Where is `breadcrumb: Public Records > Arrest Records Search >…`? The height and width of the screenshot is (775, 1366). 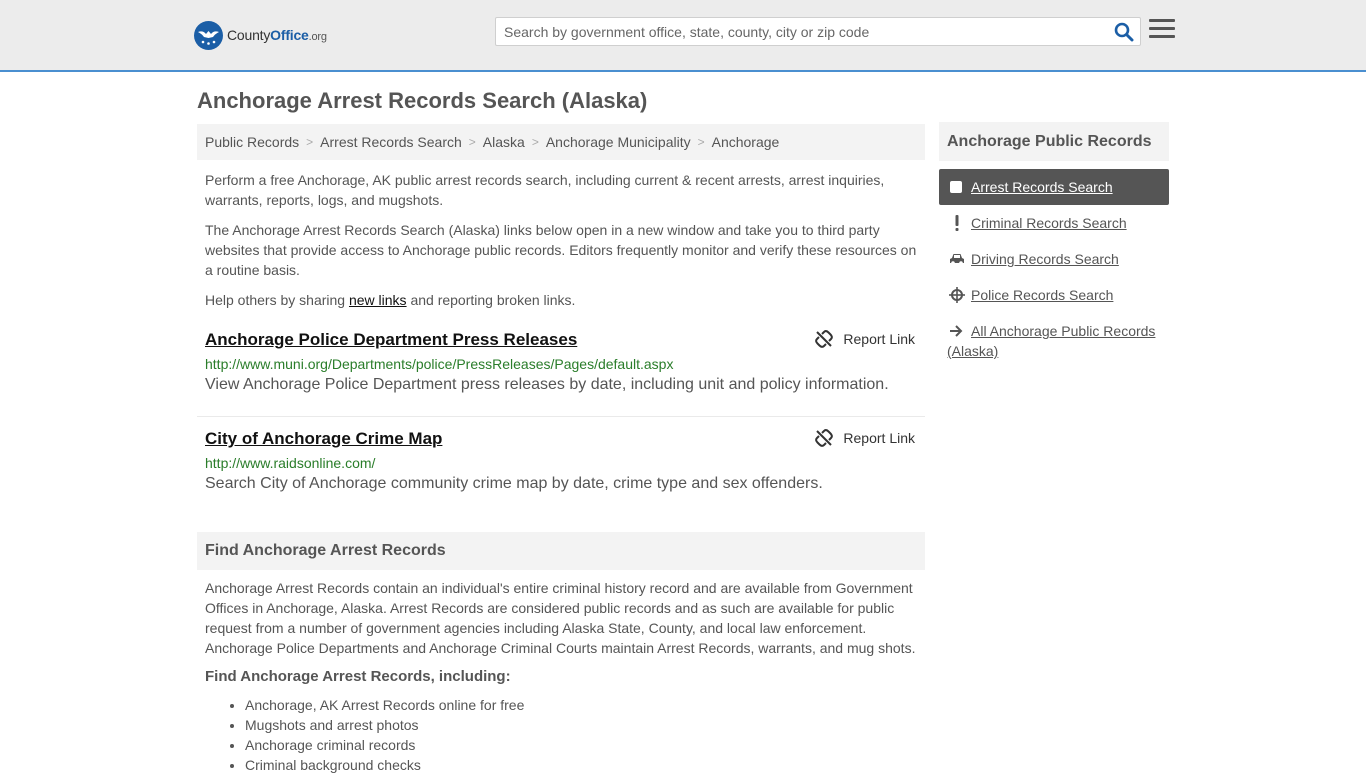
breadcrumb: Public Records > Arrest Records Search >… is located at coordinates (561, 142).